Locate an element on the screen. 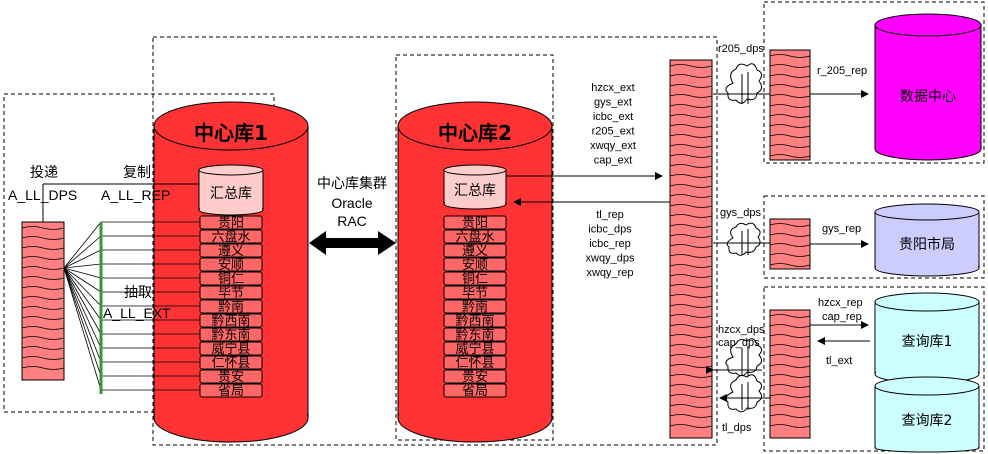  db1-region-label: 省局 is located at coordinates (231, 391).